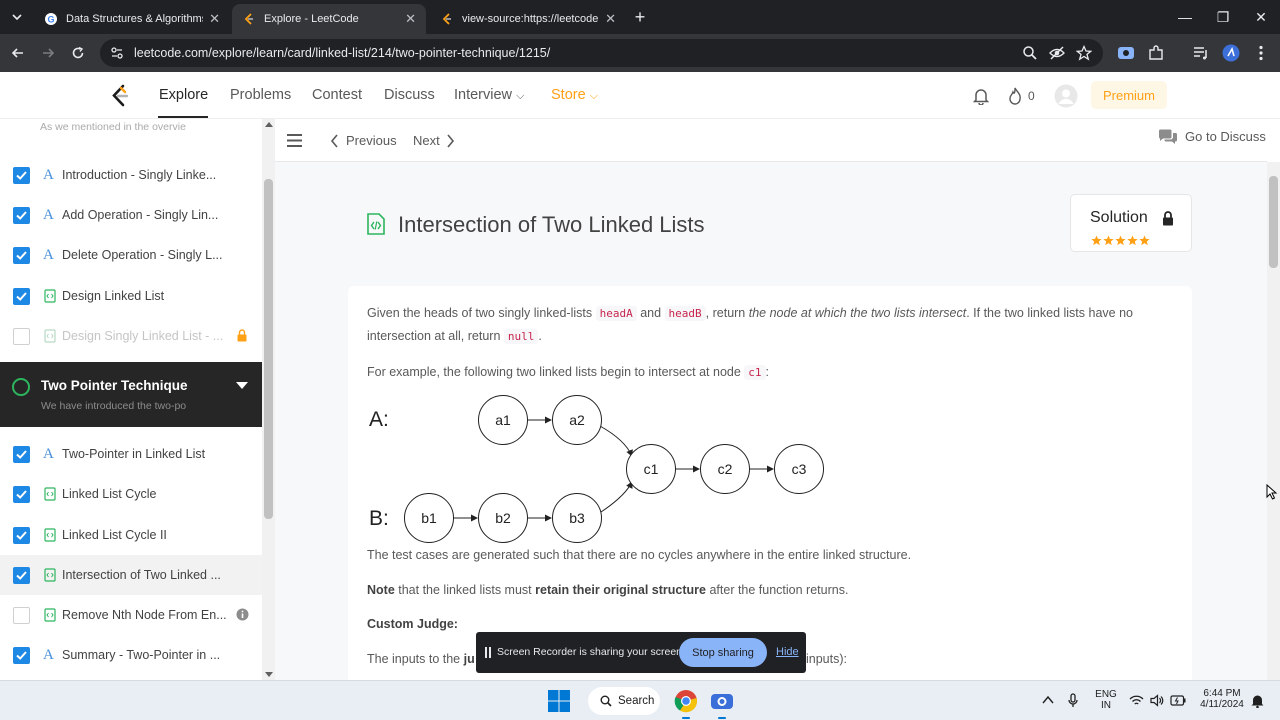 The height and width of the screenshot is (720, 1280). I want to click on previous-button: Previous, so click(371, 140).